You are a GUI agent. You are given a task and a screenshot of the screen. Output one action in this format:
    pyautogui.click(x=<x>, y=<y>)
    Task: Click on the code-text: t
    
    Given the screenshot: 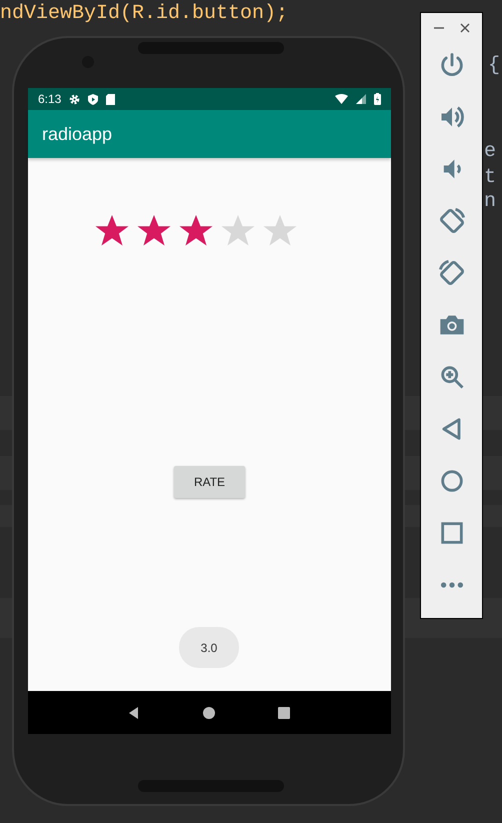 What is the action you would take?
    pyautogui.click(x=490, y=178)
    